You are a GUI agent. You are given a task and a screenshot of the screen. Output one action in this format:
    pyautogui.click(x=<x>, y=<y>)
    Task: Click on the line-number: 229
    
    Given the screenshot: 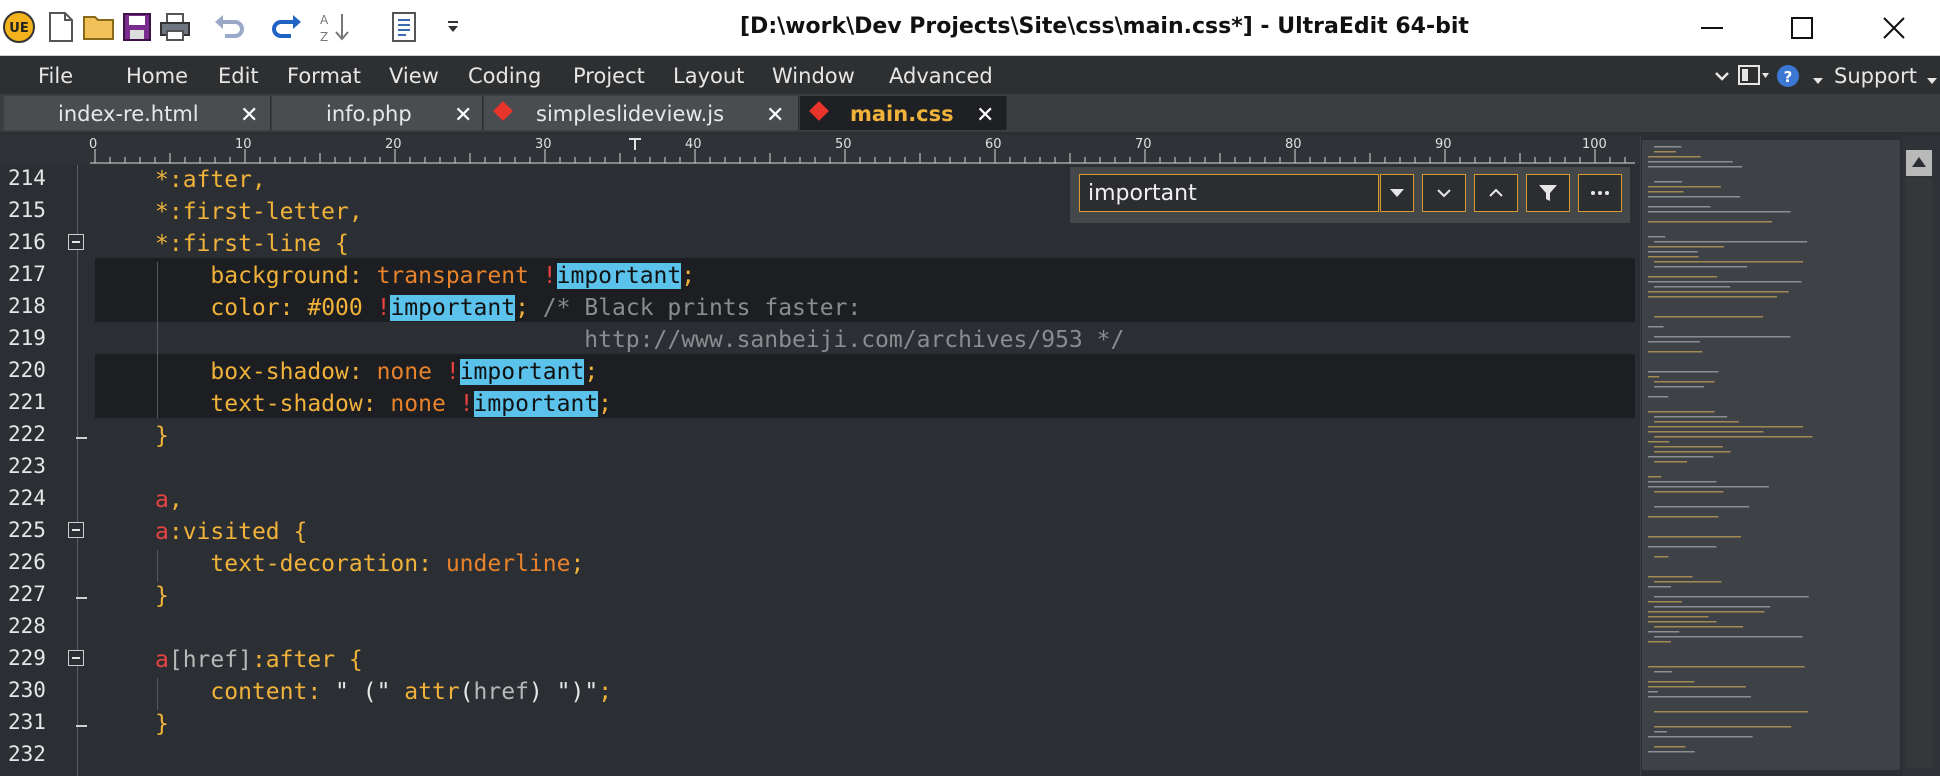 What is the action you would take?
    pyautogui.click(x=27, y=658)
    